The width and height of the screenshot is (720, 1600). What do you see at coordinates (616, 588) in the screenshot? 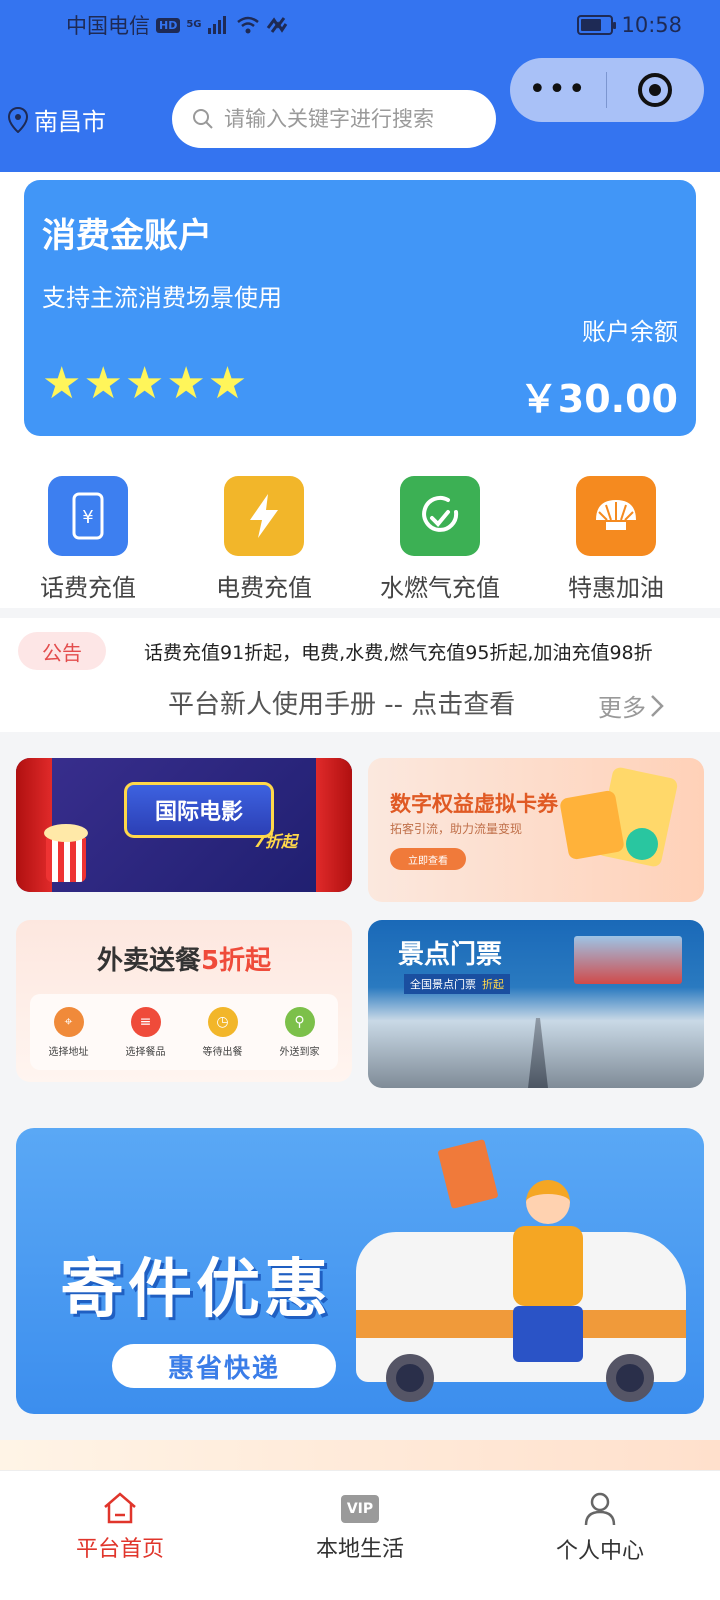
I see `service-label: 特惠加油` at bounding box center [616, 588].